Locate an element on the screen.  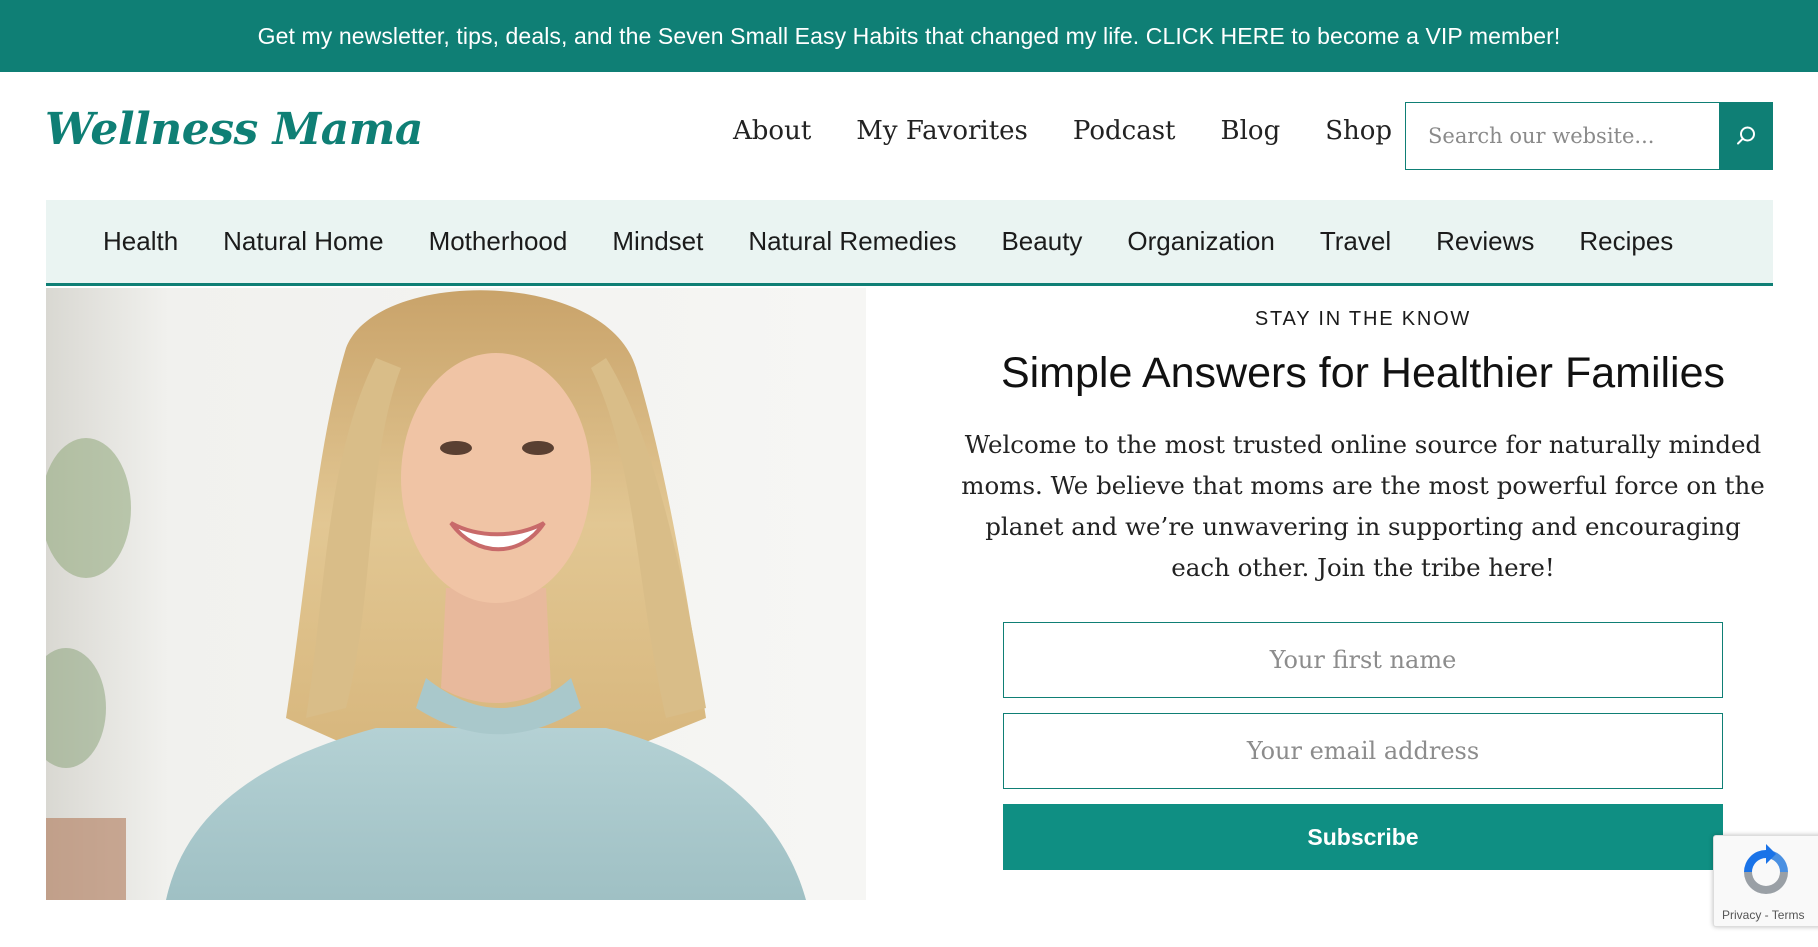
subscribe-button: Subscribe is located at coordinates (1363, 837).